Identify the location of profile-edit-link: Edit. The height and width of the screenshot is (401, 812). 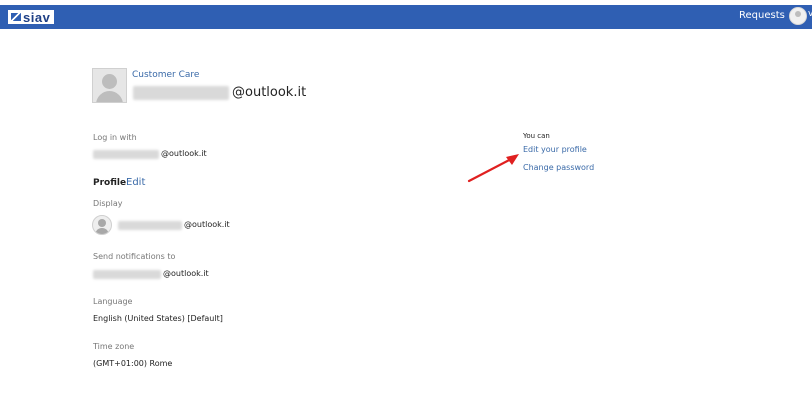
(135, 182).